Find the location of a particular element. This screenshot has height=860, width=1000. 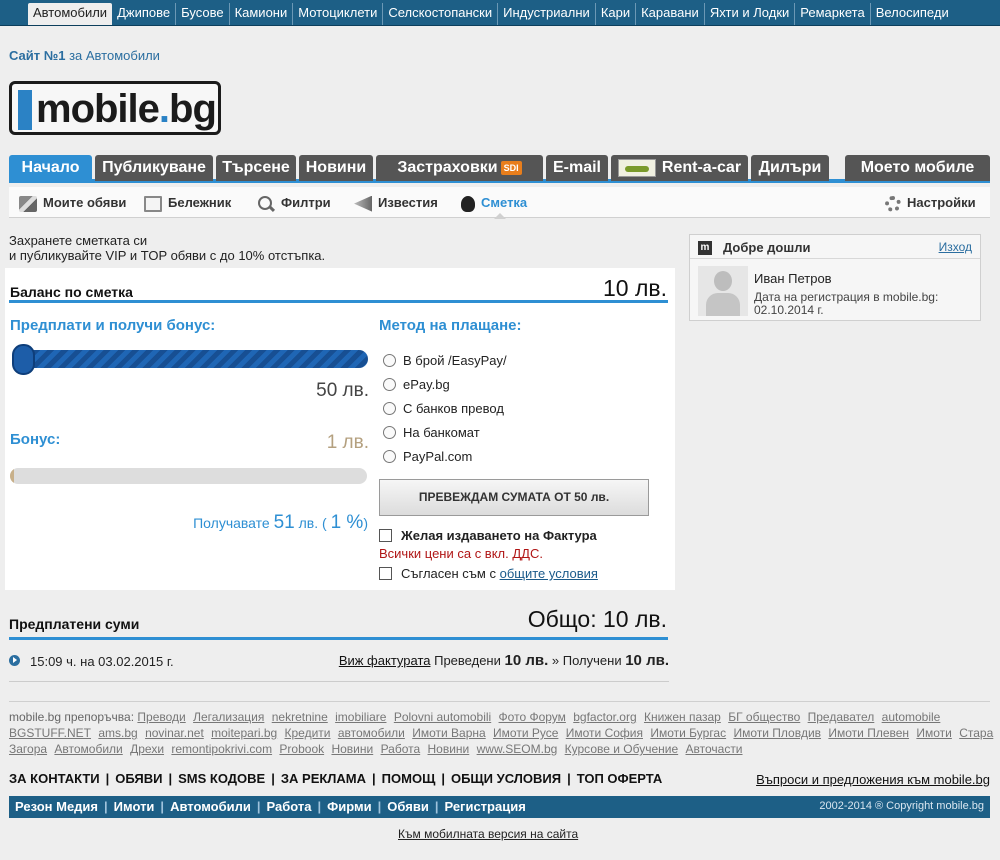

recommend-link: Имоти Пловдив is located at coordinates (777, 733).